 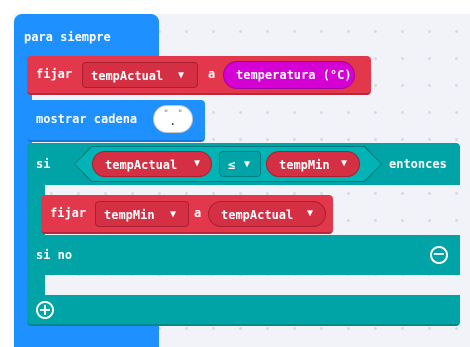 I want to click on forever-block: para siempre, so click(x=86, y=36).